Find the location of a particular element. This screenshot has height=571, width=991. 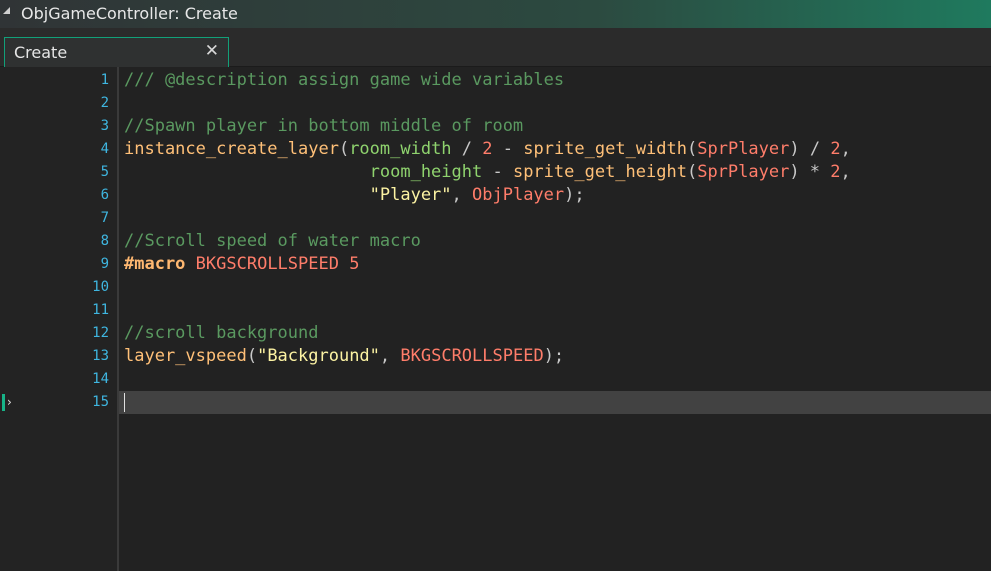

line-number: 14 is located at coordinates (89, 379).